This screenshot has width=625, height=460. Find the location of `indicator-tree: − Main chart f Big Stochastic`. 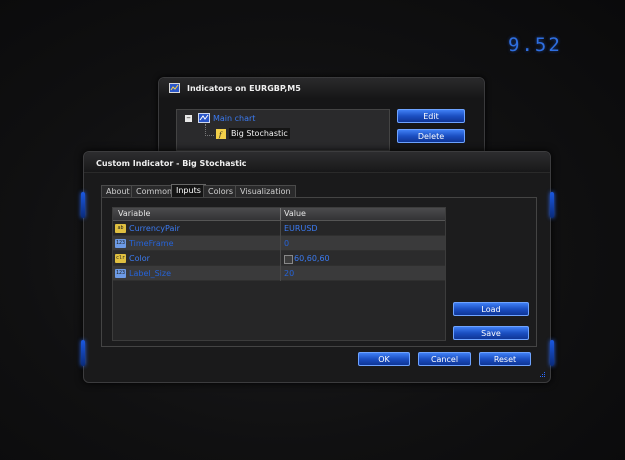

indicator-tree: − Main chart f Big Stochastic is located at coordinates (283, 130).